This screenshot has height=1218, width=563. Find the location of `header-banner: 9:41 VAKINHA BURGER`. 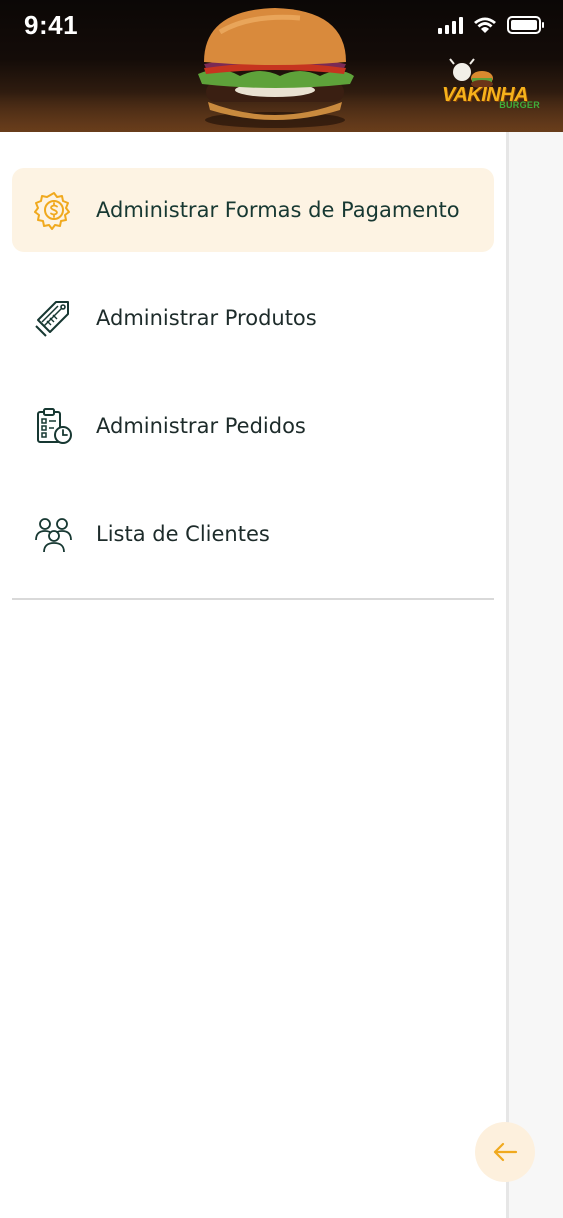

header-banner: 9:41 VAKINHA BURGER is located at coordinates (281, 66).